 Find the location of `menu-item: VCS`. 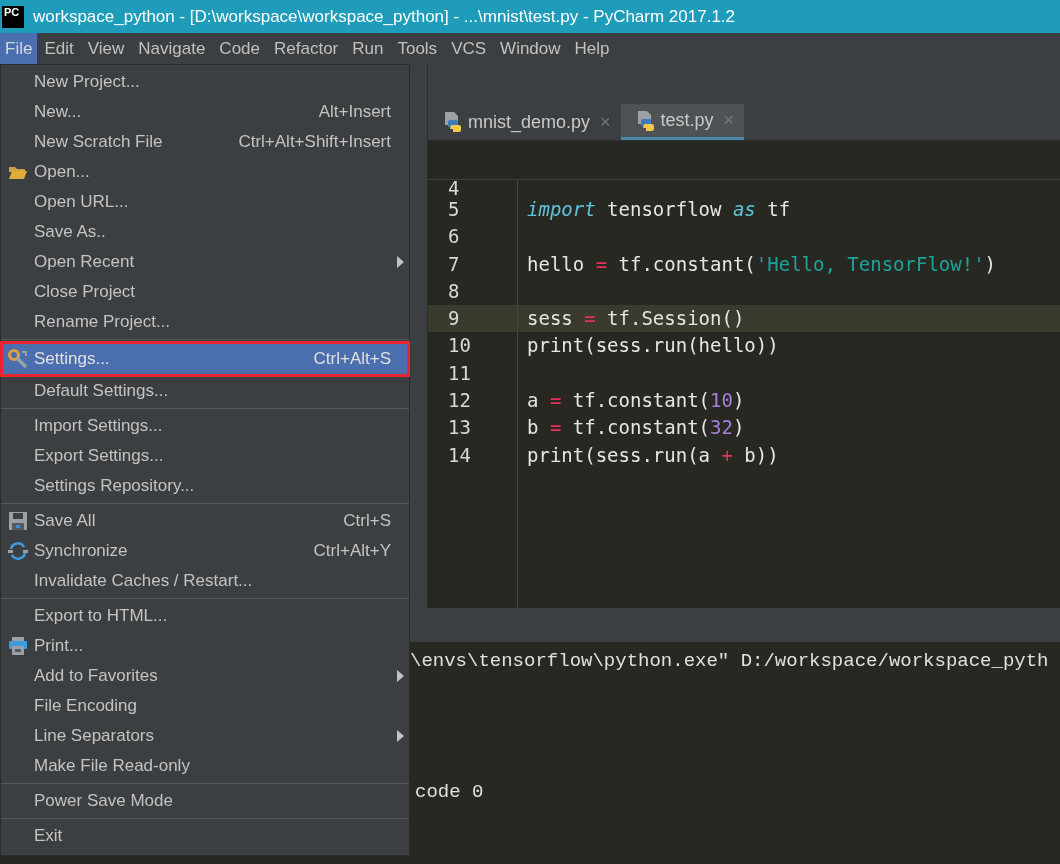

menu-item: VCS is located at coordinates (469, 48).